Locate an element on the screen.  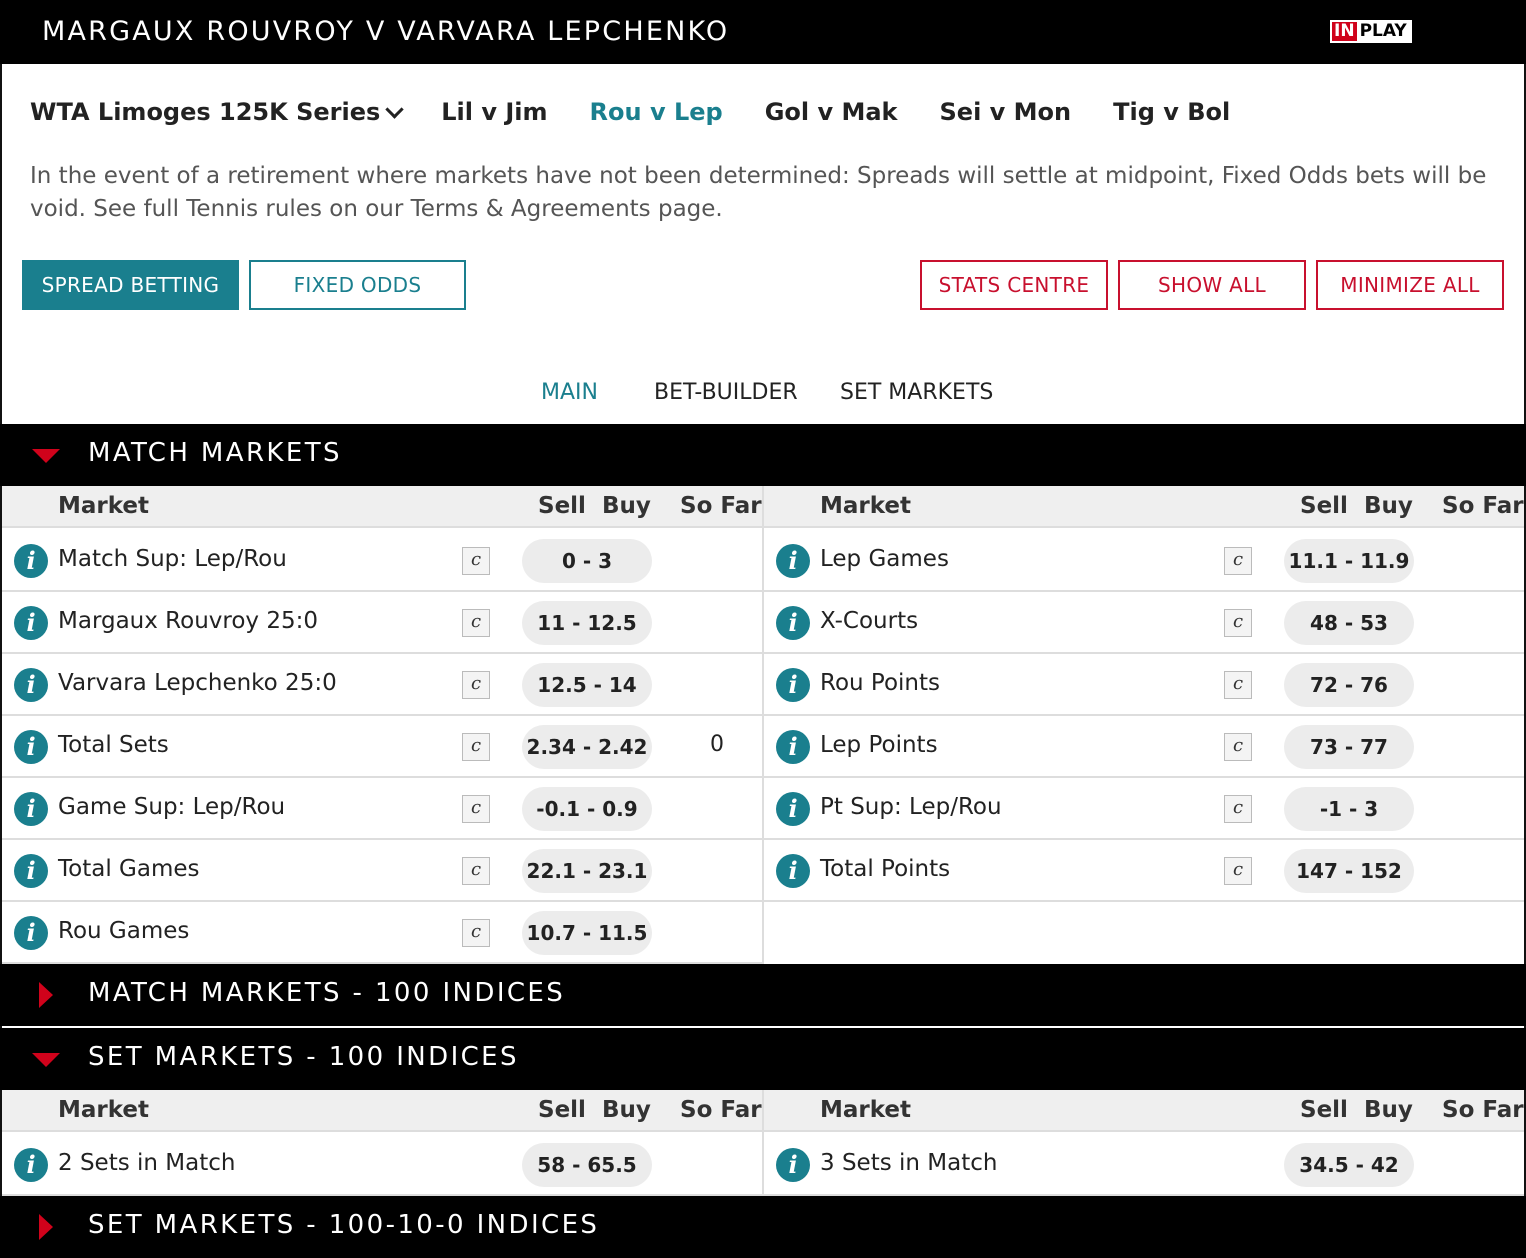
inplay-badge-in: IN is located at coordinates (1344, 31).